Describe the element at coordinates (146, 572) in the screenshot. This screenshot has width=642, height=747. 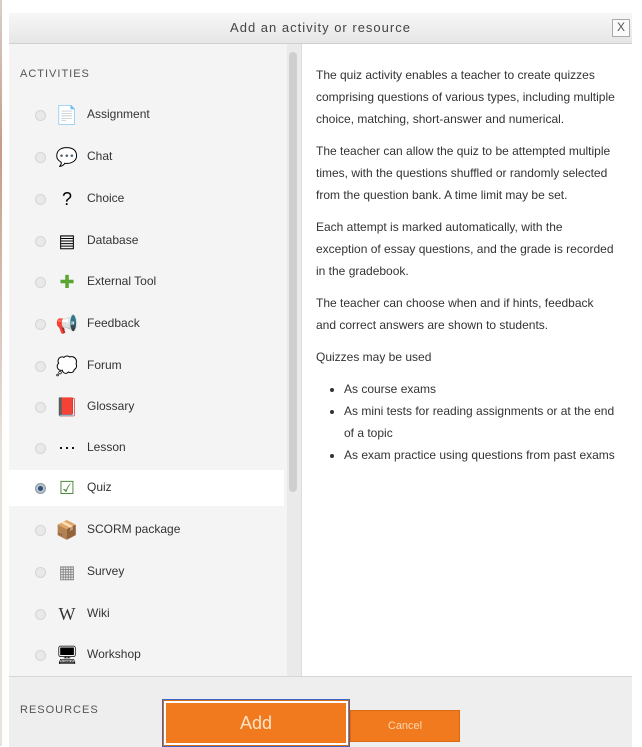
I see `activity-item-survey: ▦ Survey` at that location.